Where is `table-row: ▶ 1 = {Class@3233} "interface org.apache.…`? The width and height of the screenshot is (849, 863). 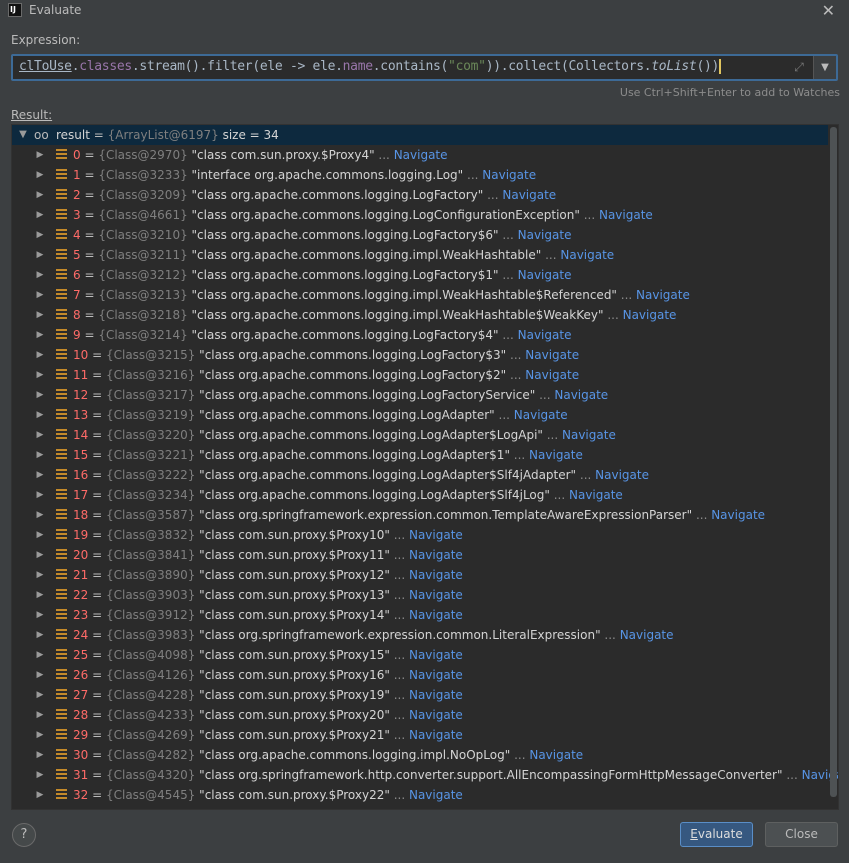 table-row: ▶ 1 = {Class@3233} "interface org.apache.… is located at coordinates (420, 175).